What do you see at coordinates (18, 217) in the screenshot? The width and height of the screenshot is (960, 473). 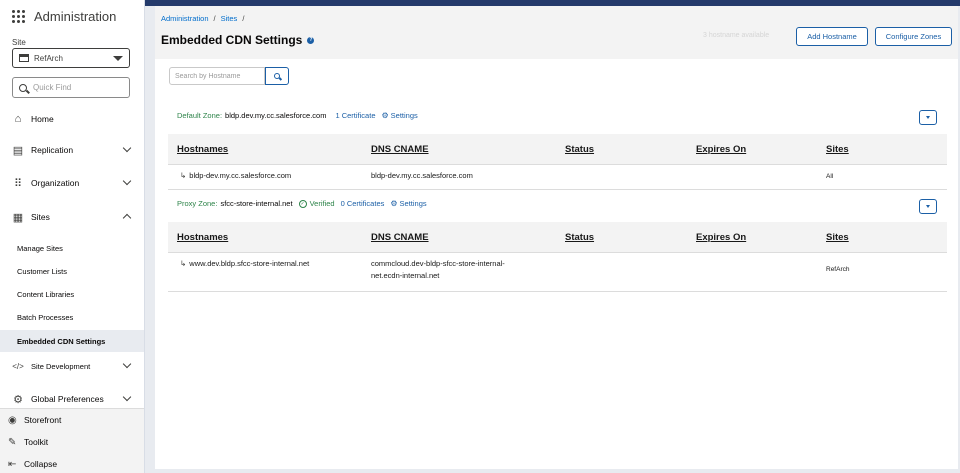 I see `sites-icon: ▦` at bounding box center [18, 217].